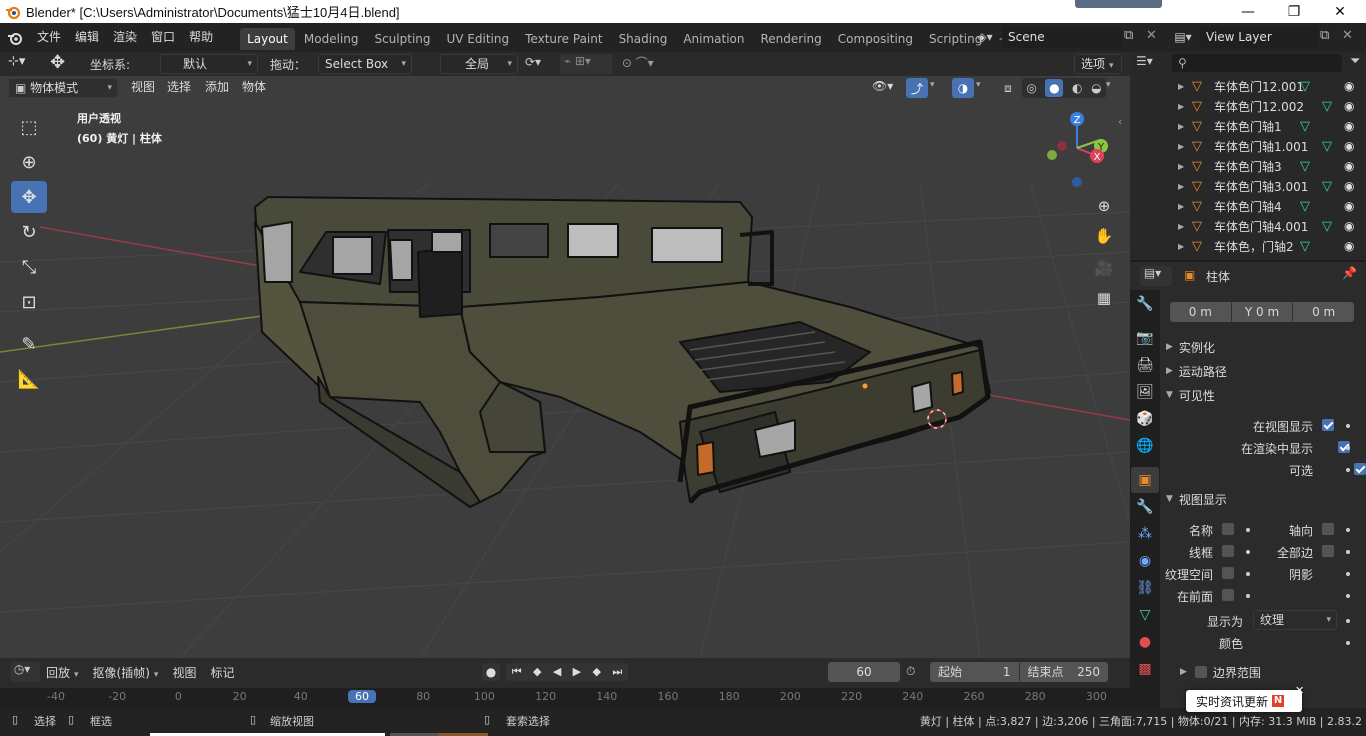 Image resolution: width=1366 pixels, height=736 pixels. Describe the element at coordinates (864, 672) in the screenshot. I see `current-frame-field: 60` at that location.